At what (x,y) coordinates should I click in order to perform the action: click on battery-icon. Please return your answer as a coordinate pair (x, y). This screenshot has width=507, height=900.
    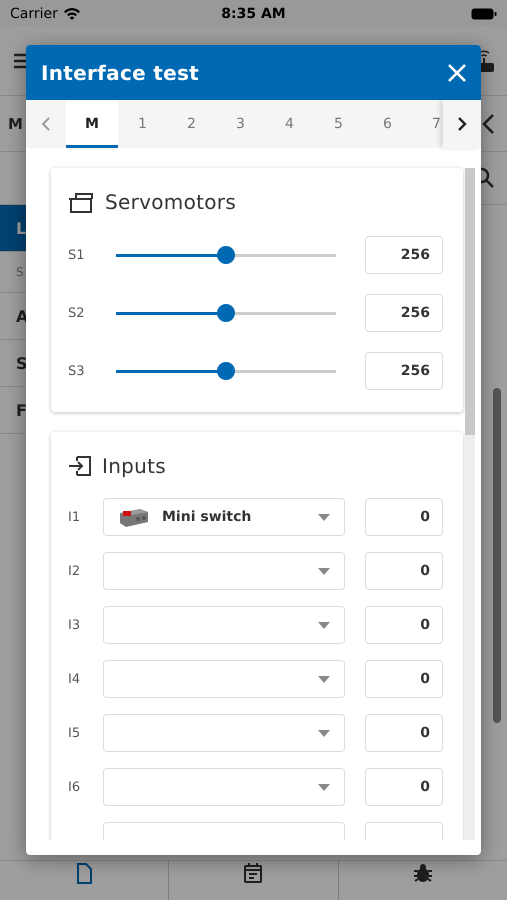
    Looking at the image, I should click on (484, 14).